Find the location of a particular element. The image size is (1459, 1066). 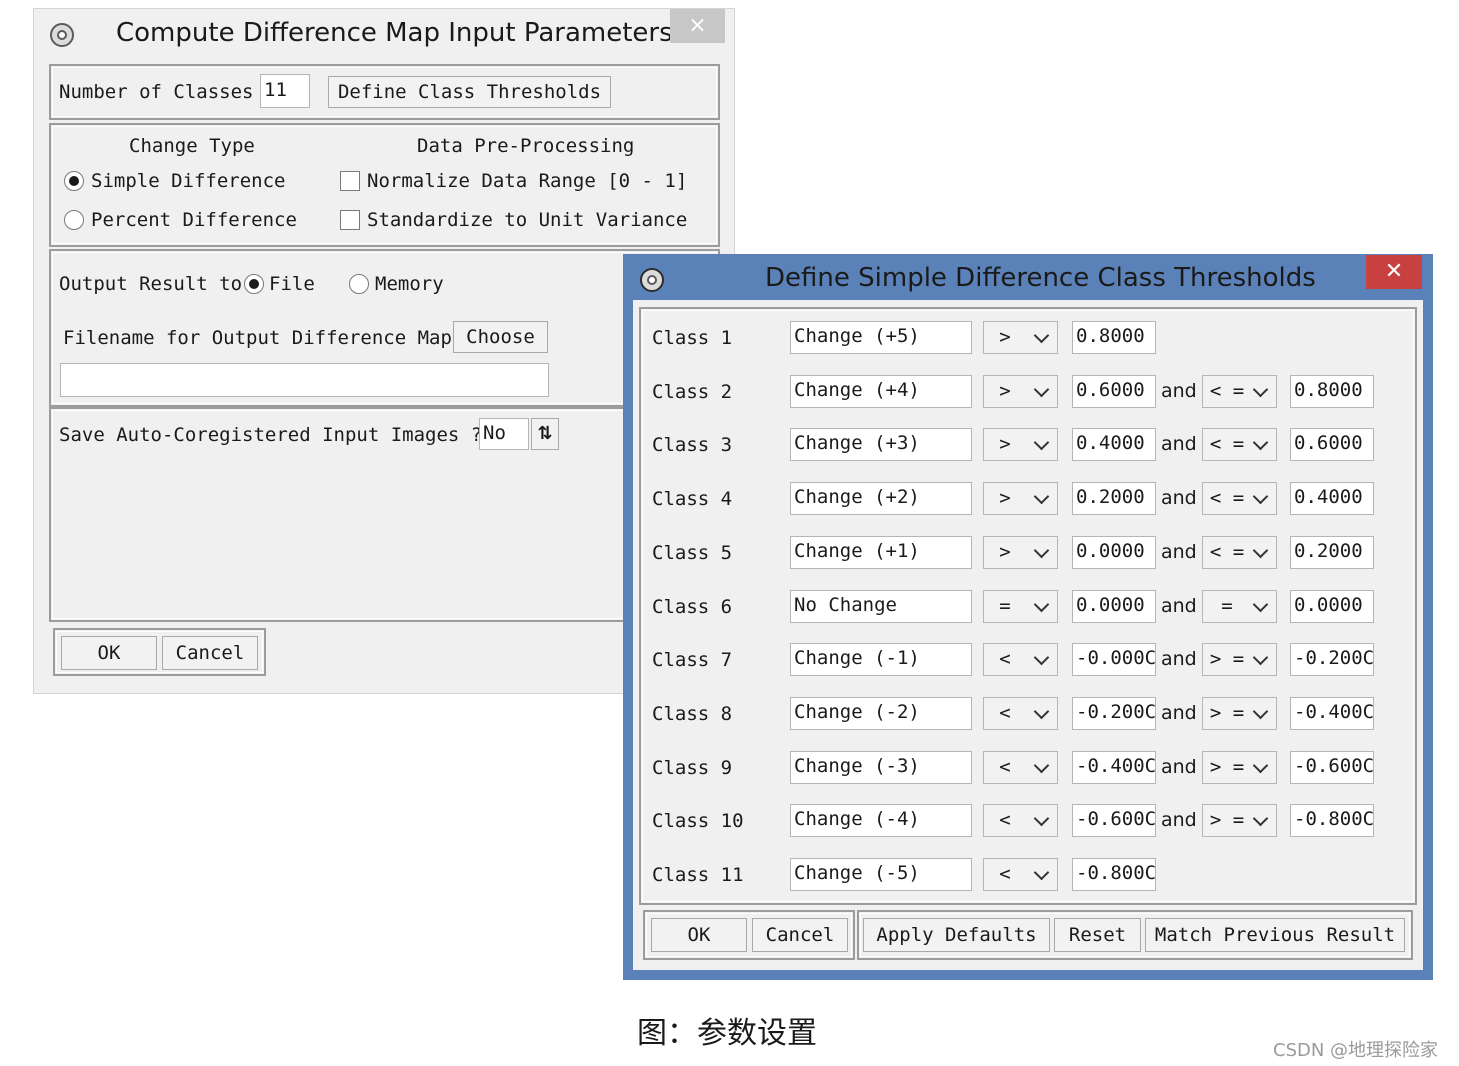

class-name-field: Change (+4) is located at coordinates (881, 391).